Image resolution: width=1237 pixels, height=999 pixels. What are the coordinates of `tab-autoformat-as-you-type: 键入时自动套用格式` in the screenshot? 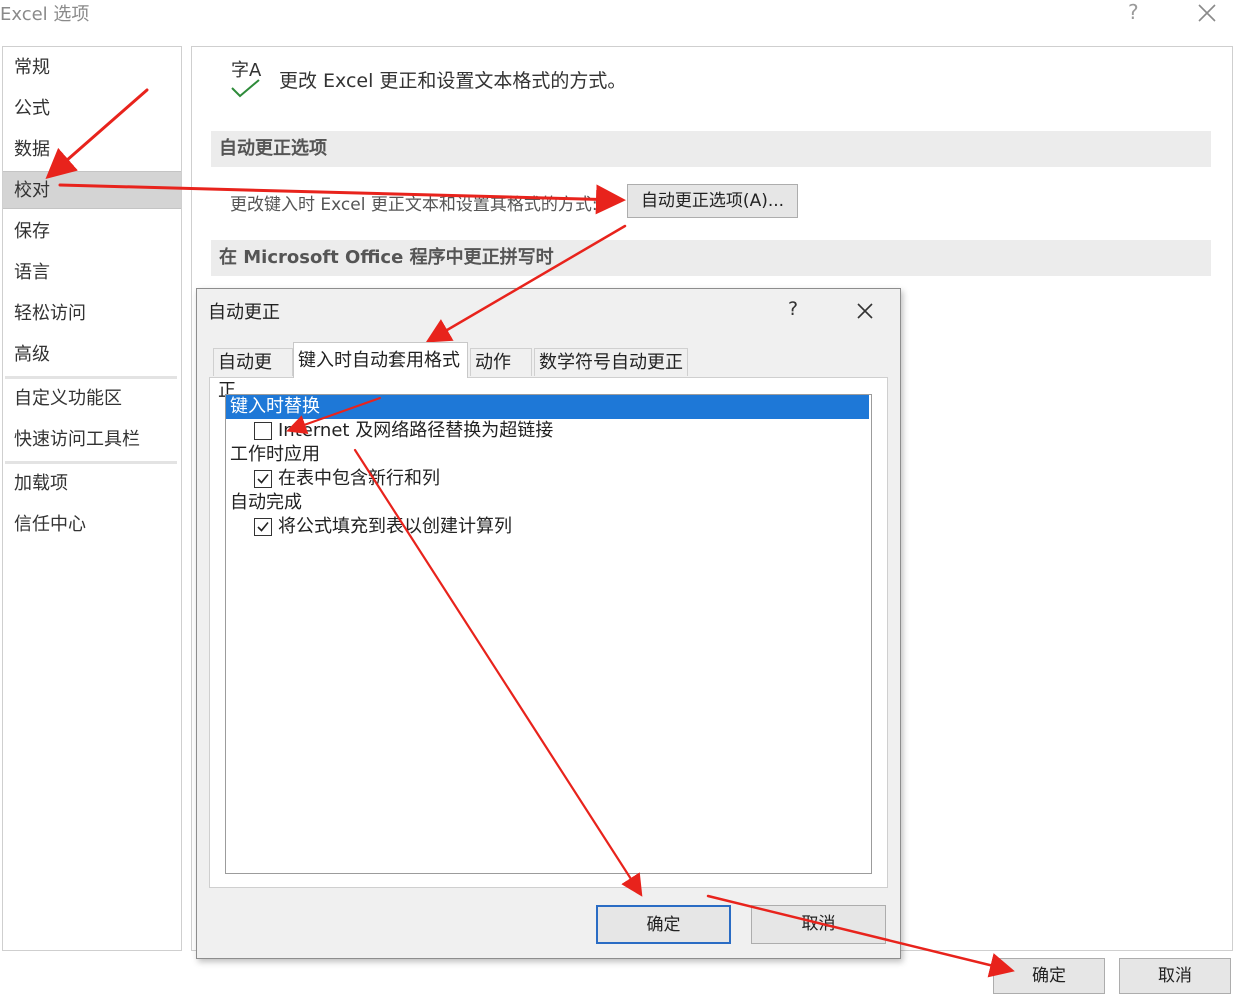 It's located at (380, 360).